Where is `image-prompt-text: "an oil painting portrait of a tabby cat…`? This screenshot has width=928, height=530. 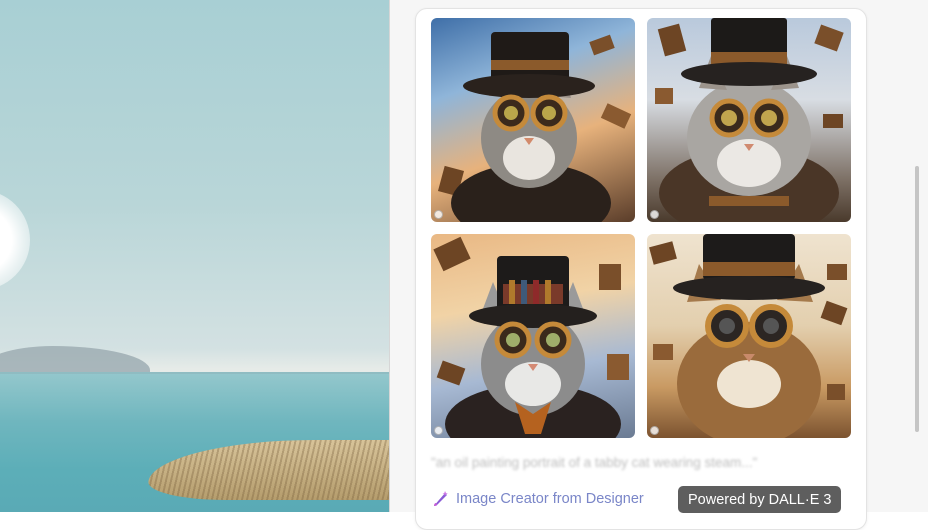 image-prompt-text: "an oil painting portrait of a tabby cat… is located at coordinates (594, 462).